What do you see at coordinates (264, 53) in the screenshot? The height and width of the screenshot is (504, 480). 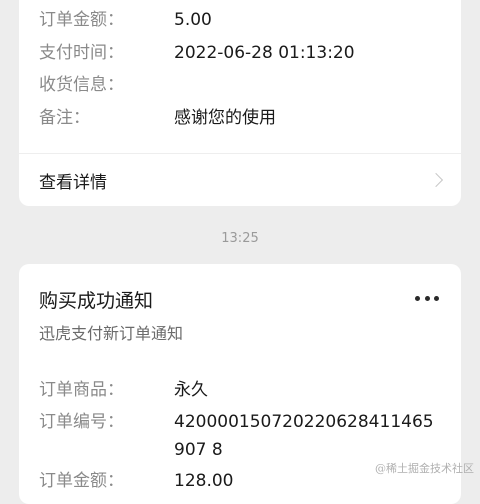 I see `pay-time-value: 2022-06-28 01:13:20` at bounding box center [264, 53].